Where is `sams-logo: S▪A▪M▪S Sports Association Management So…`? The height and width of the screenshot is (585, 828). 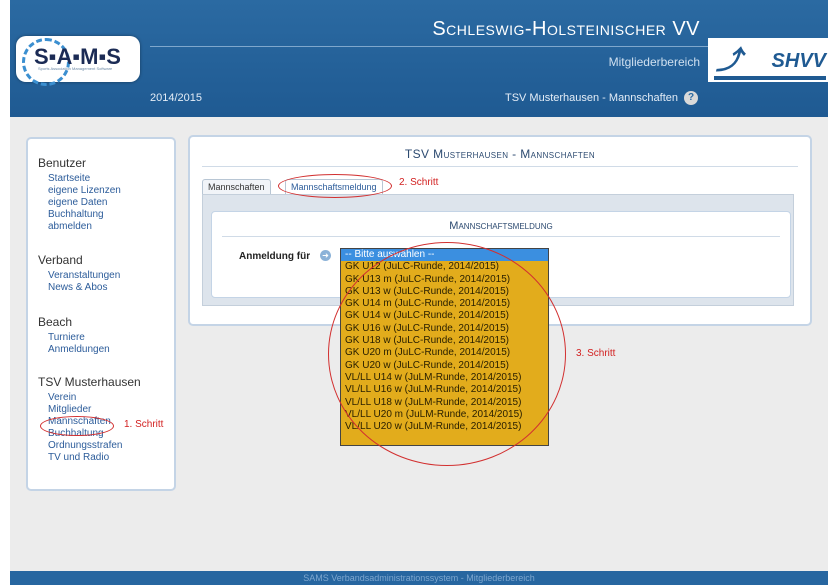 sams-logo: S▪A▪M▪S Sports Association Management So… is located at coordinates (78, 61).